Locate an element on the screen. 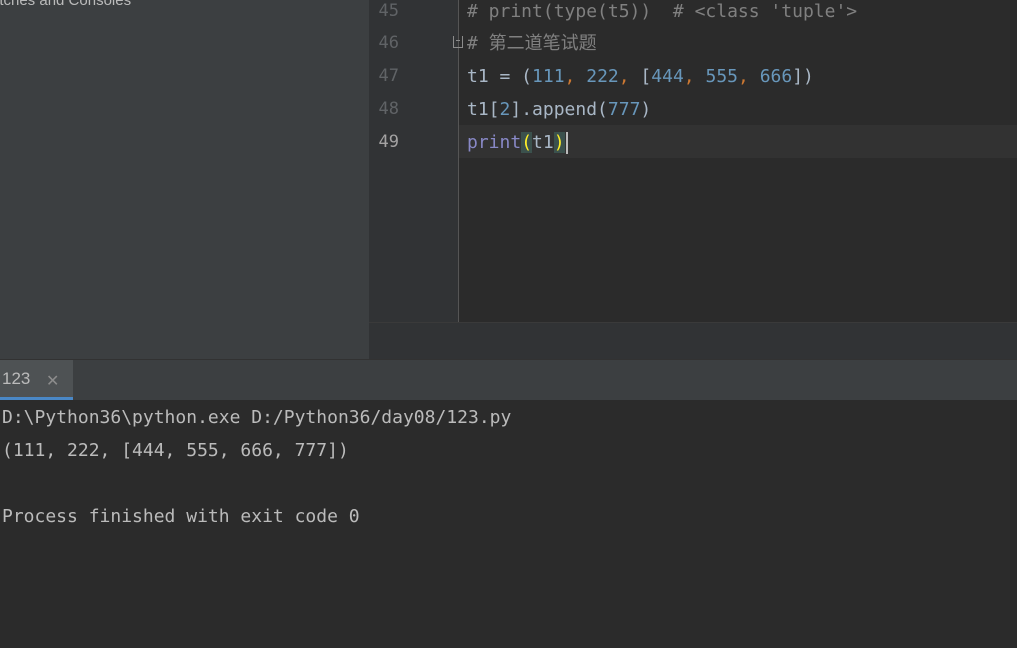  code-line: t1[2].append(777) is located at coordinates (559, 109).